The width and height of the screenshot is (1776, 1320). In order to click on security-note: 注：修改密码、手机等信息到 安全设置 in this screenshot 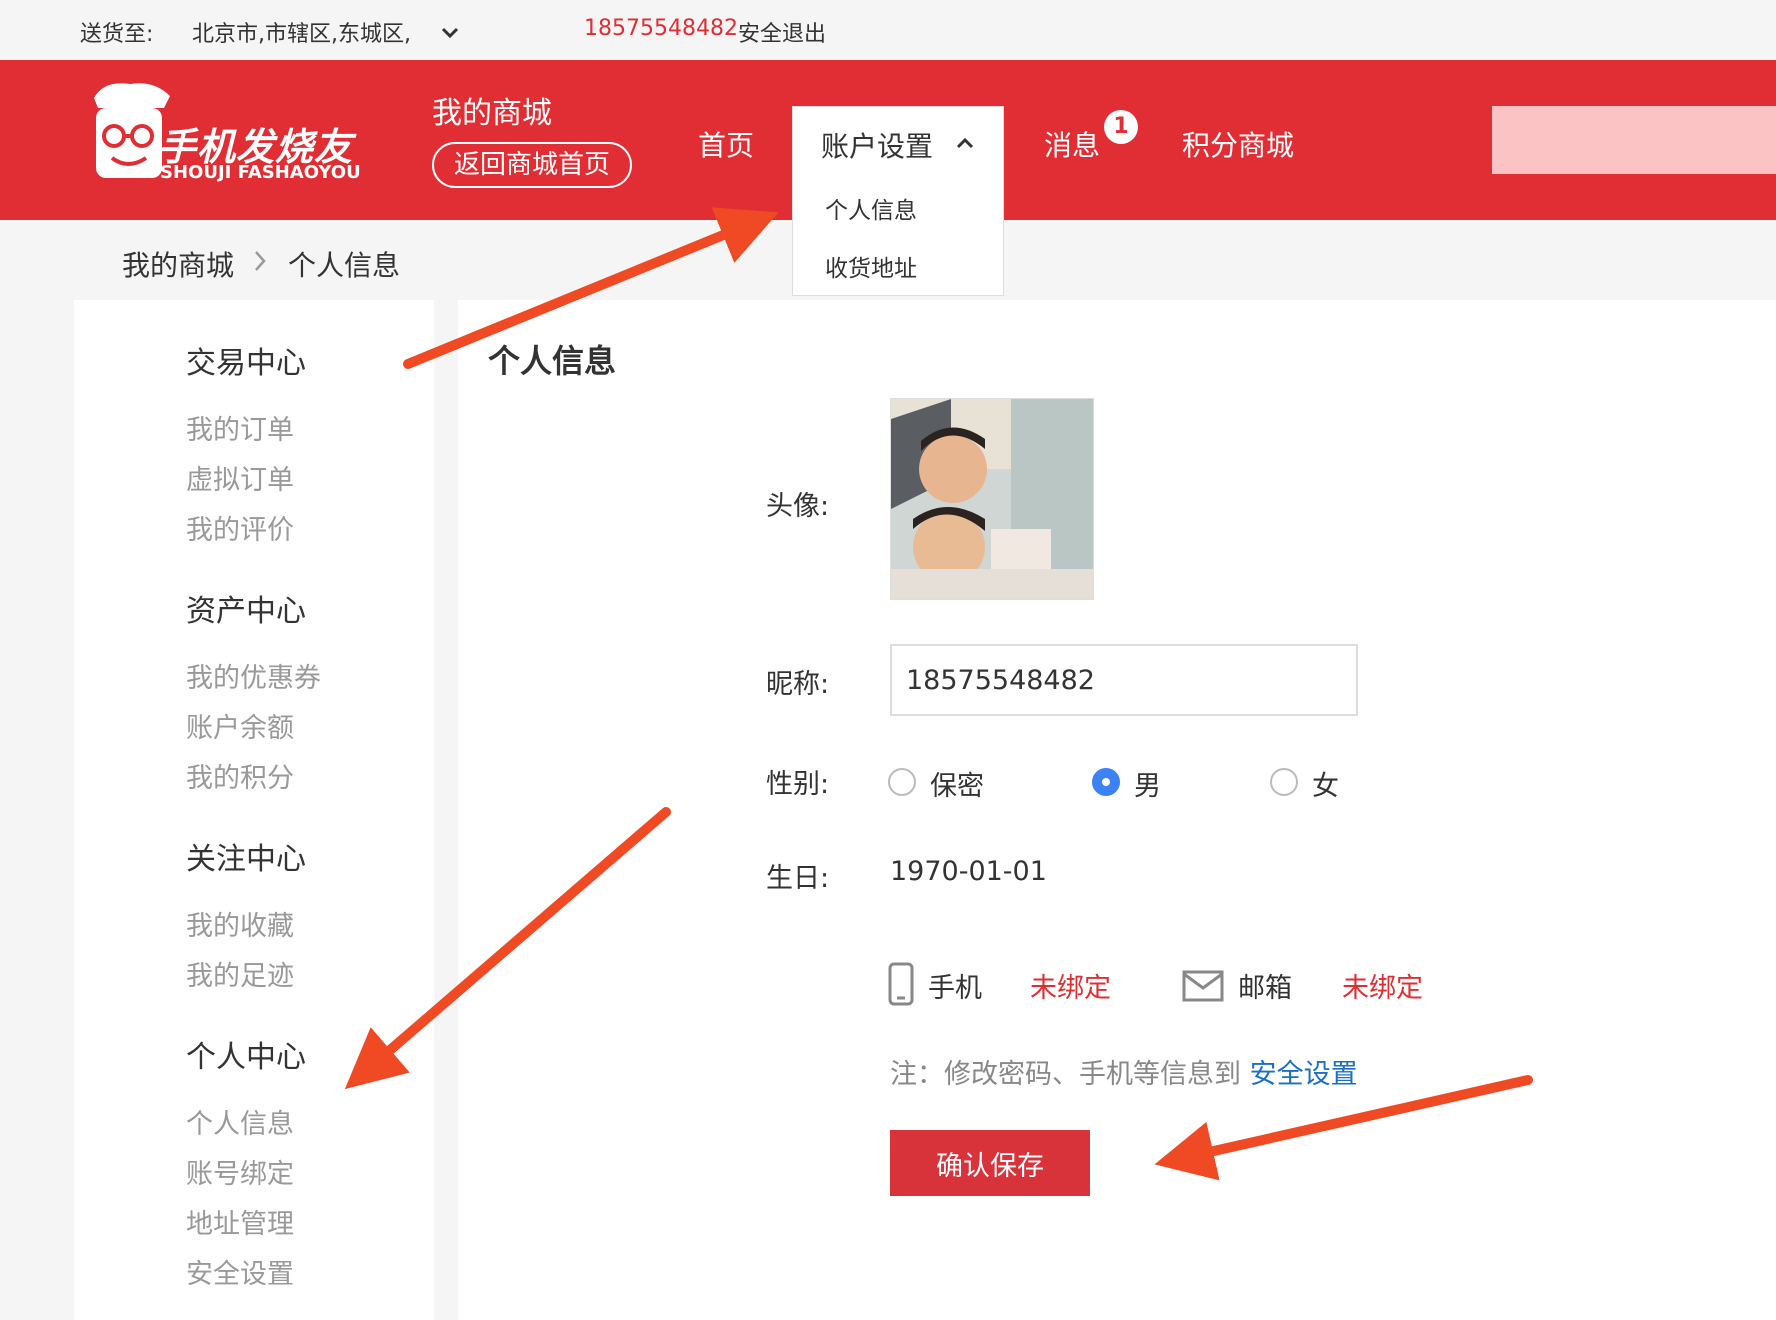, I will do `click(1124, 1071)`.